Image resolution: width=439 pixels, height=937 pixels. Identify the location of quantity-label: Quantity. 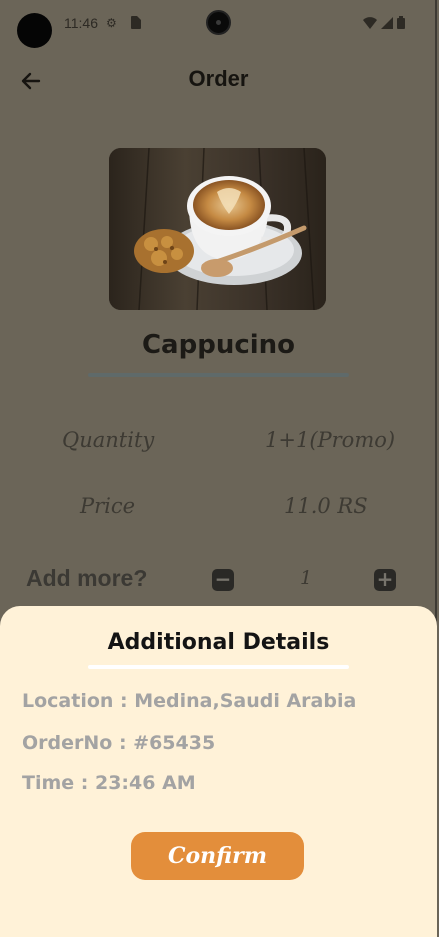
(108, 440).